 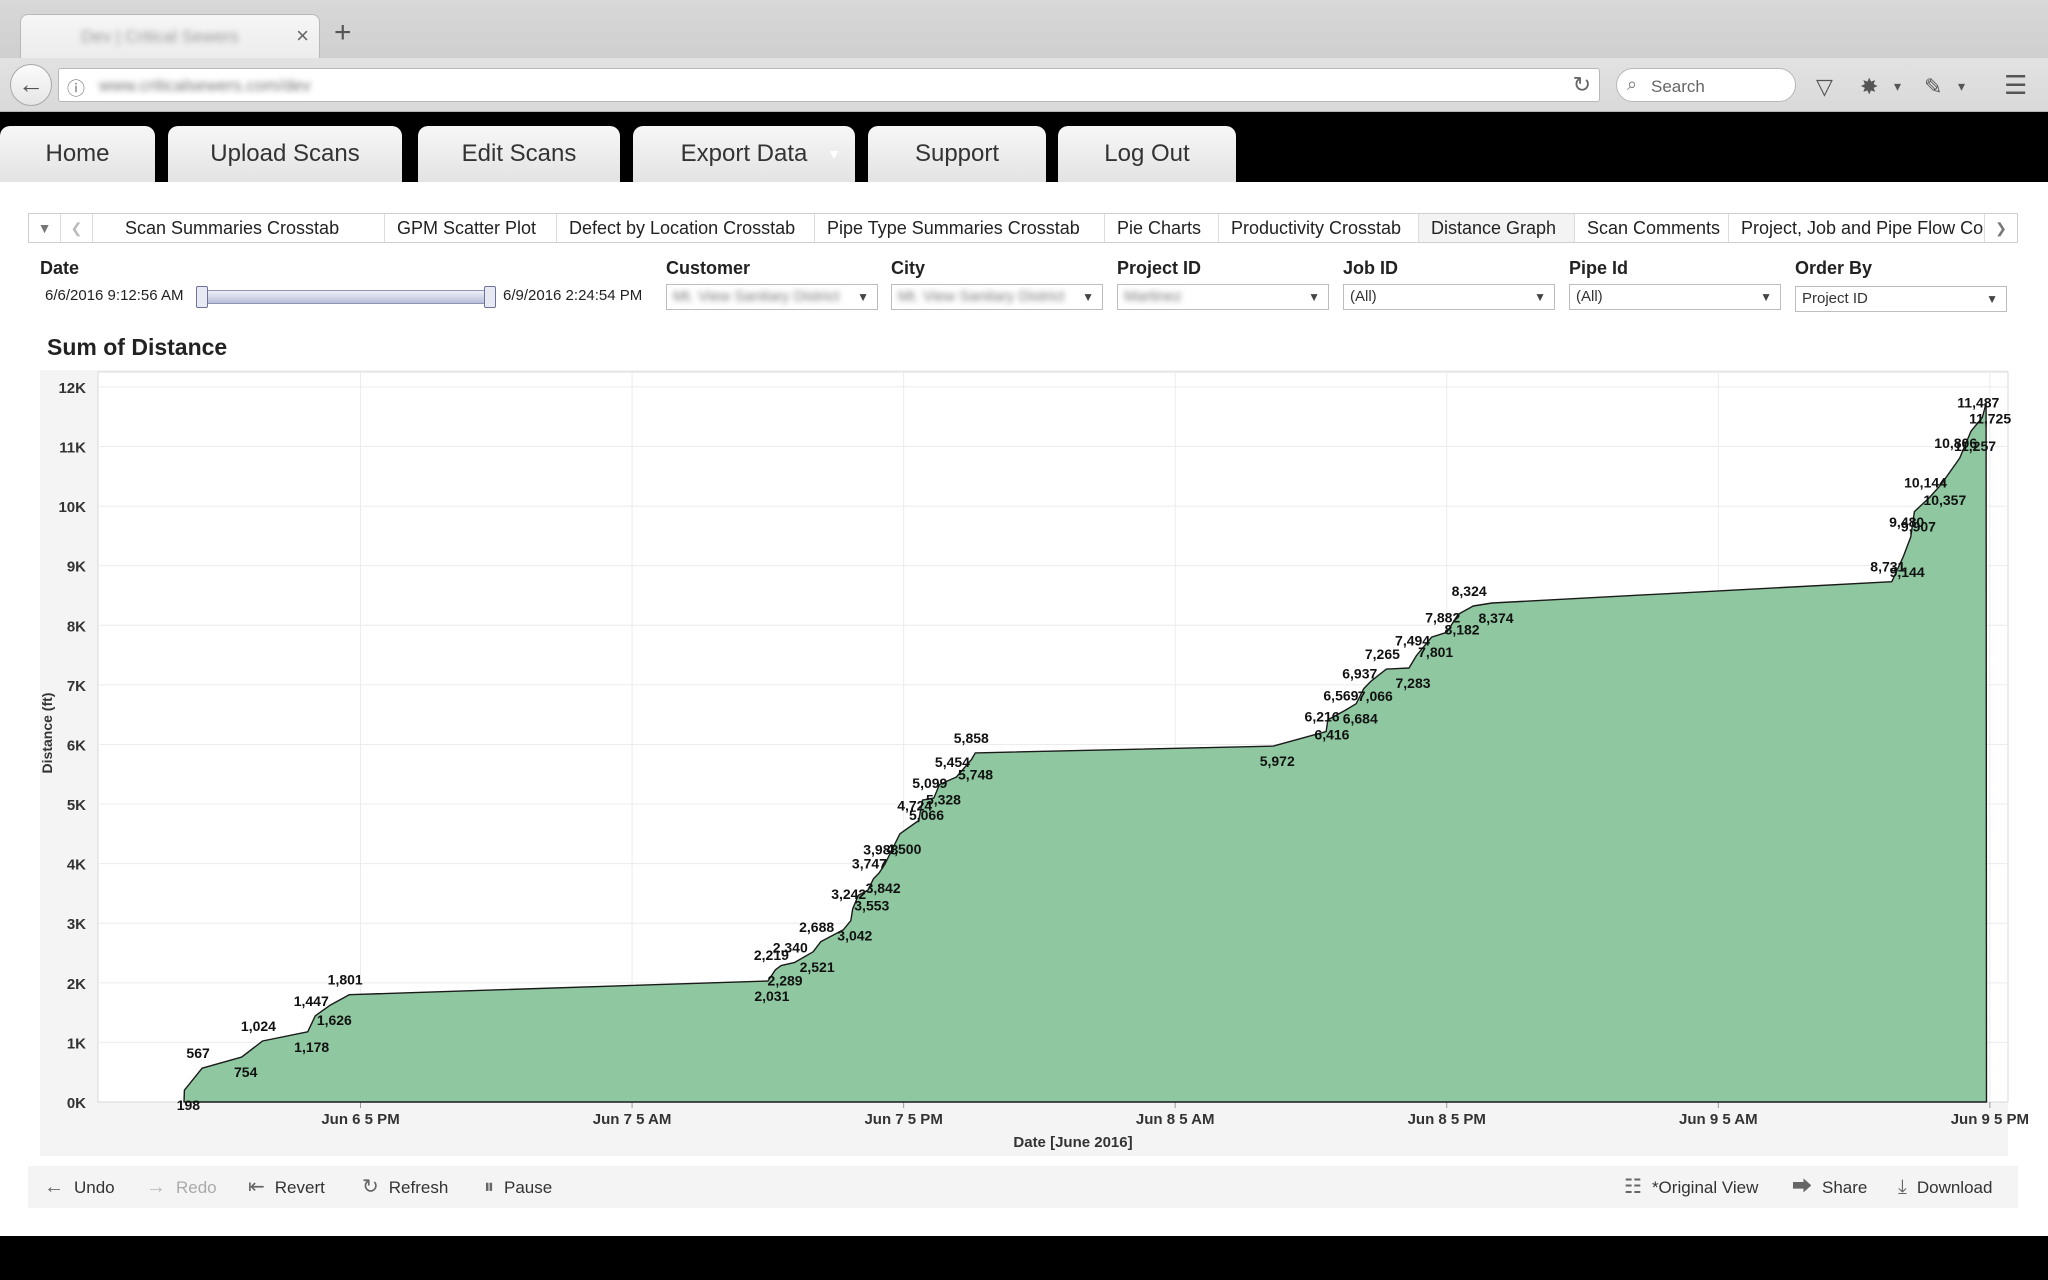 What do you see at coordinates (72, 388) in the screenshot?
I see `y-tick-label: 12K` at bounding box center [72, 388].